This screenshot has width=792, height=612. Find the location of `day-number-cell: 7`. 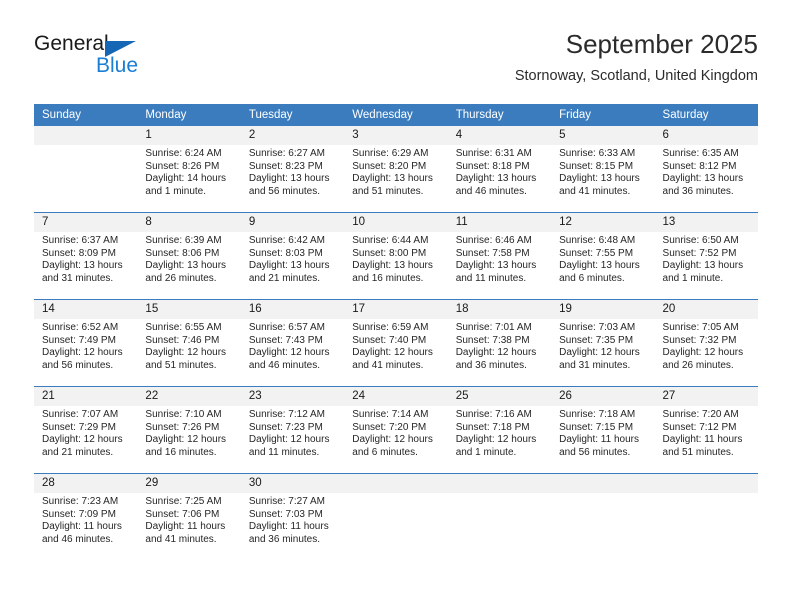

day-number-cell: 7 is located at coordinates (86, 222).